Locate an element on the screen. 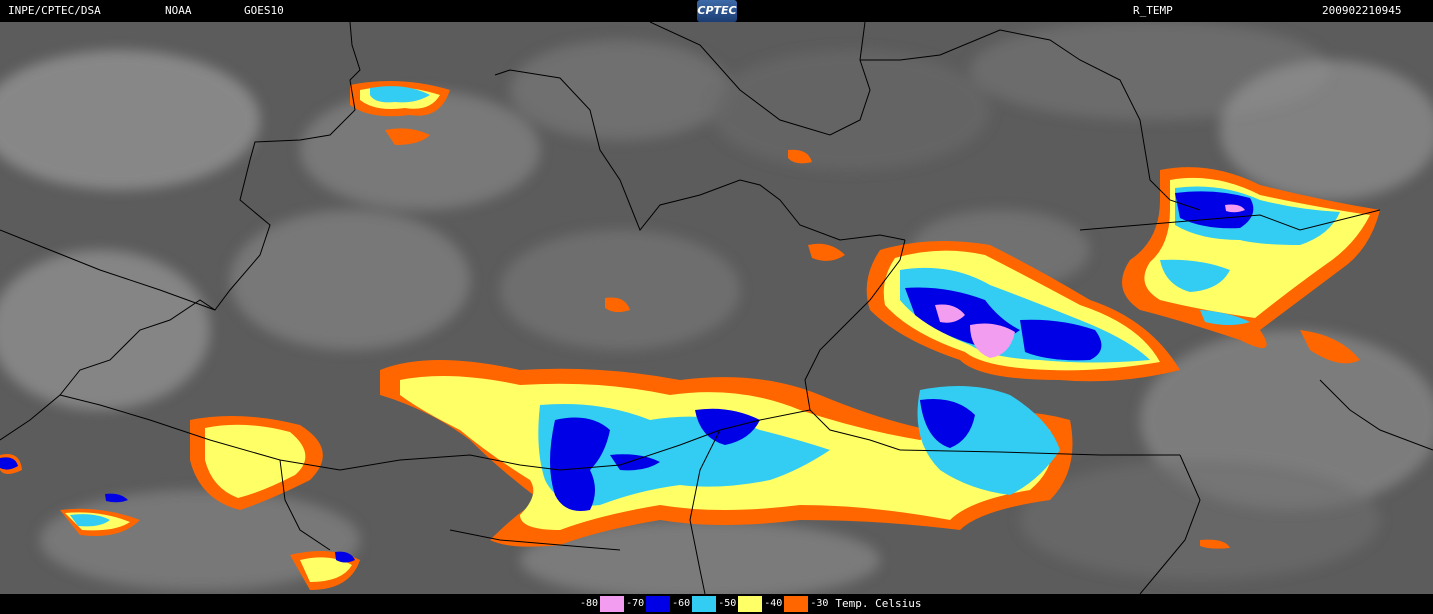 The height and width of the screenshot is (614, 1433). logo-text: CPTEC is located at coordinates (717, 10).